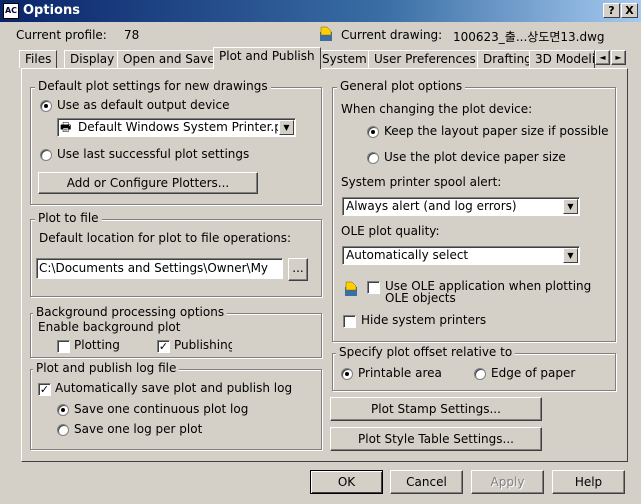 The image size is (641, 504). I want to click on ole-quality-label: OLE plot quality:, so click(390, 231).